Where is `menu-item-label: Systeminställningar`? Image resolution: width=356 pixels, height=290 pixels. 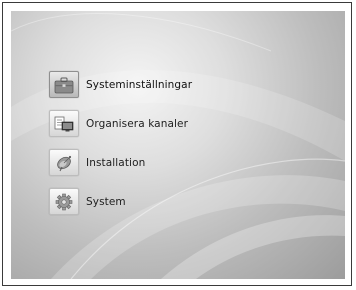
menu-item-label: Systeminställningar is located at coordinates (139, 84).